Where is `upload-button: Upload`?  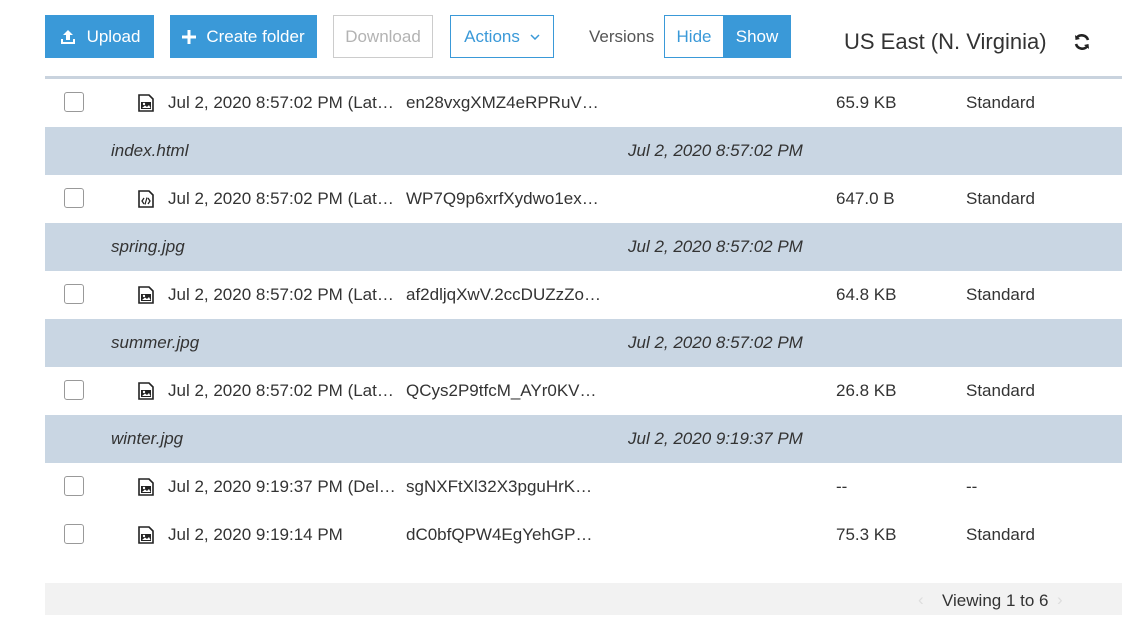
upload-button: Upload is located at coordinates (99, 36).